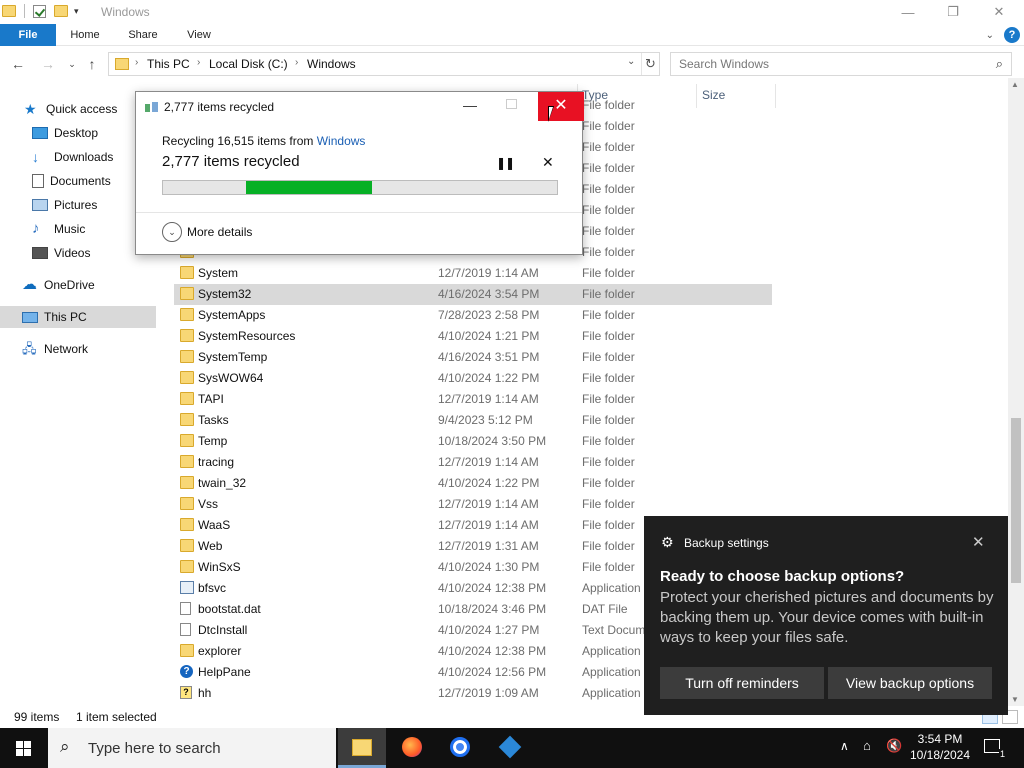 The height and width of the screenshot is (768, 1024). I want to click on scroll-up-icon: ▲, so click(1015, 84).